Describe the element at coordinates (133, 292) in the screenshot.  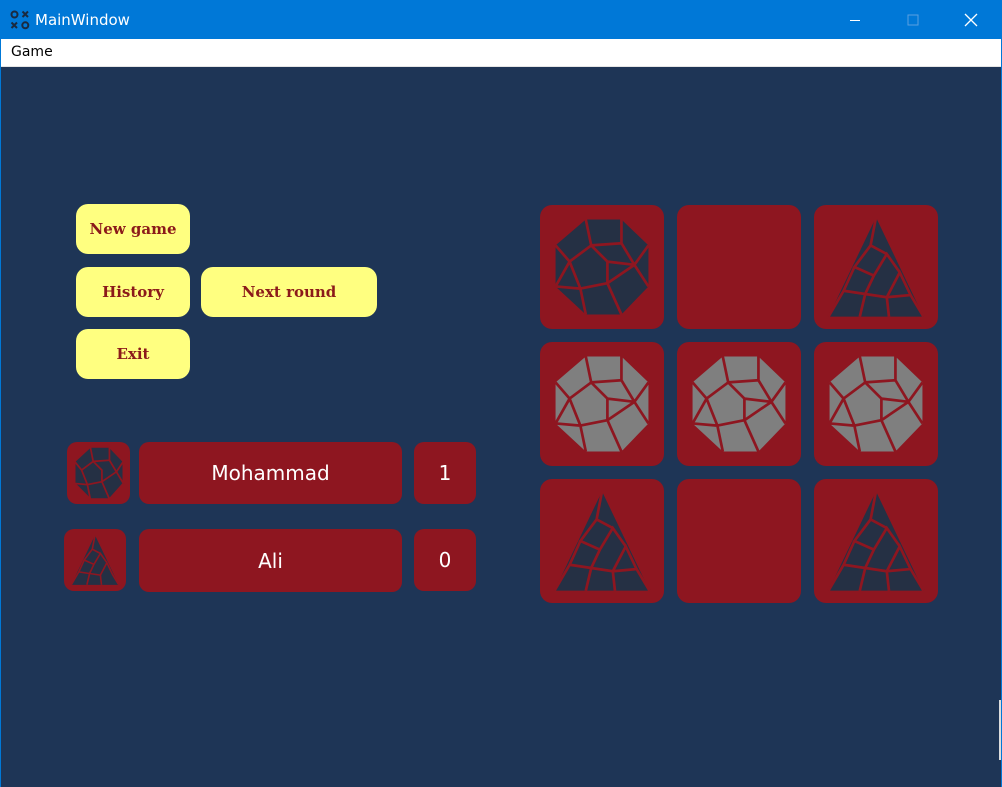
I see `history-button: History` at that location.